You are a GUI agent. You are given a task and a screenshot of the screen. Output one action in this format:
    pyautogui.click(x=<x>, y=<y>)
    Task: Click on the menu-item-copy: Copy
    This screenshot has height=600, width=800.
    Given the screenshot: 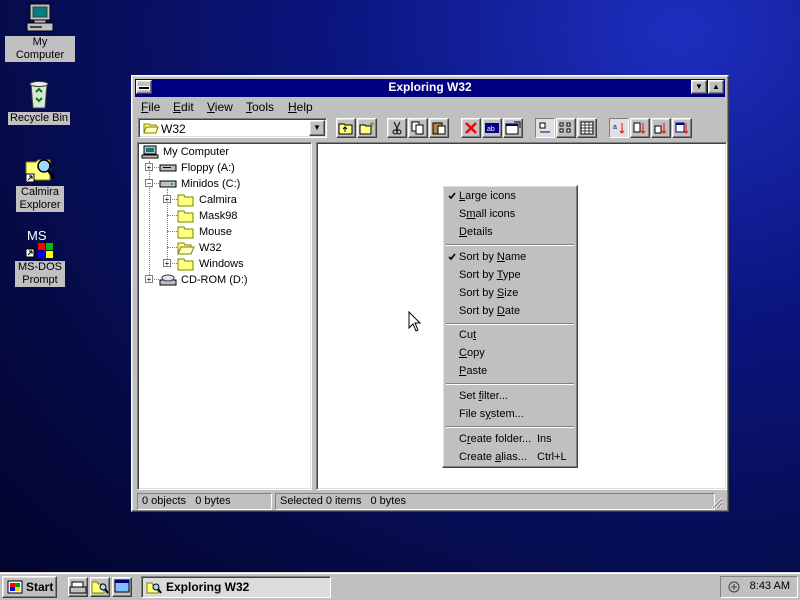 What is the action you would take?
    pyautogui.click(x=510, y=353)
    